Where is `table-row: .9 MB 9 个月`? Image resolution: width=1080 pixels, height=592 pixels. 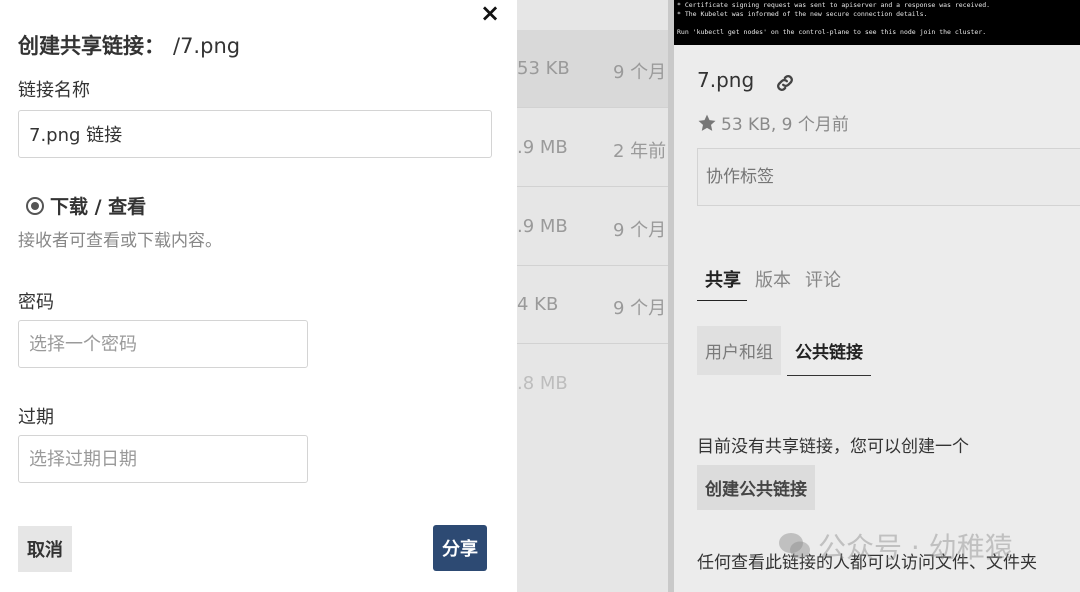 table-row: .9 MB 9 个月 is located at coordinates (592, 227).